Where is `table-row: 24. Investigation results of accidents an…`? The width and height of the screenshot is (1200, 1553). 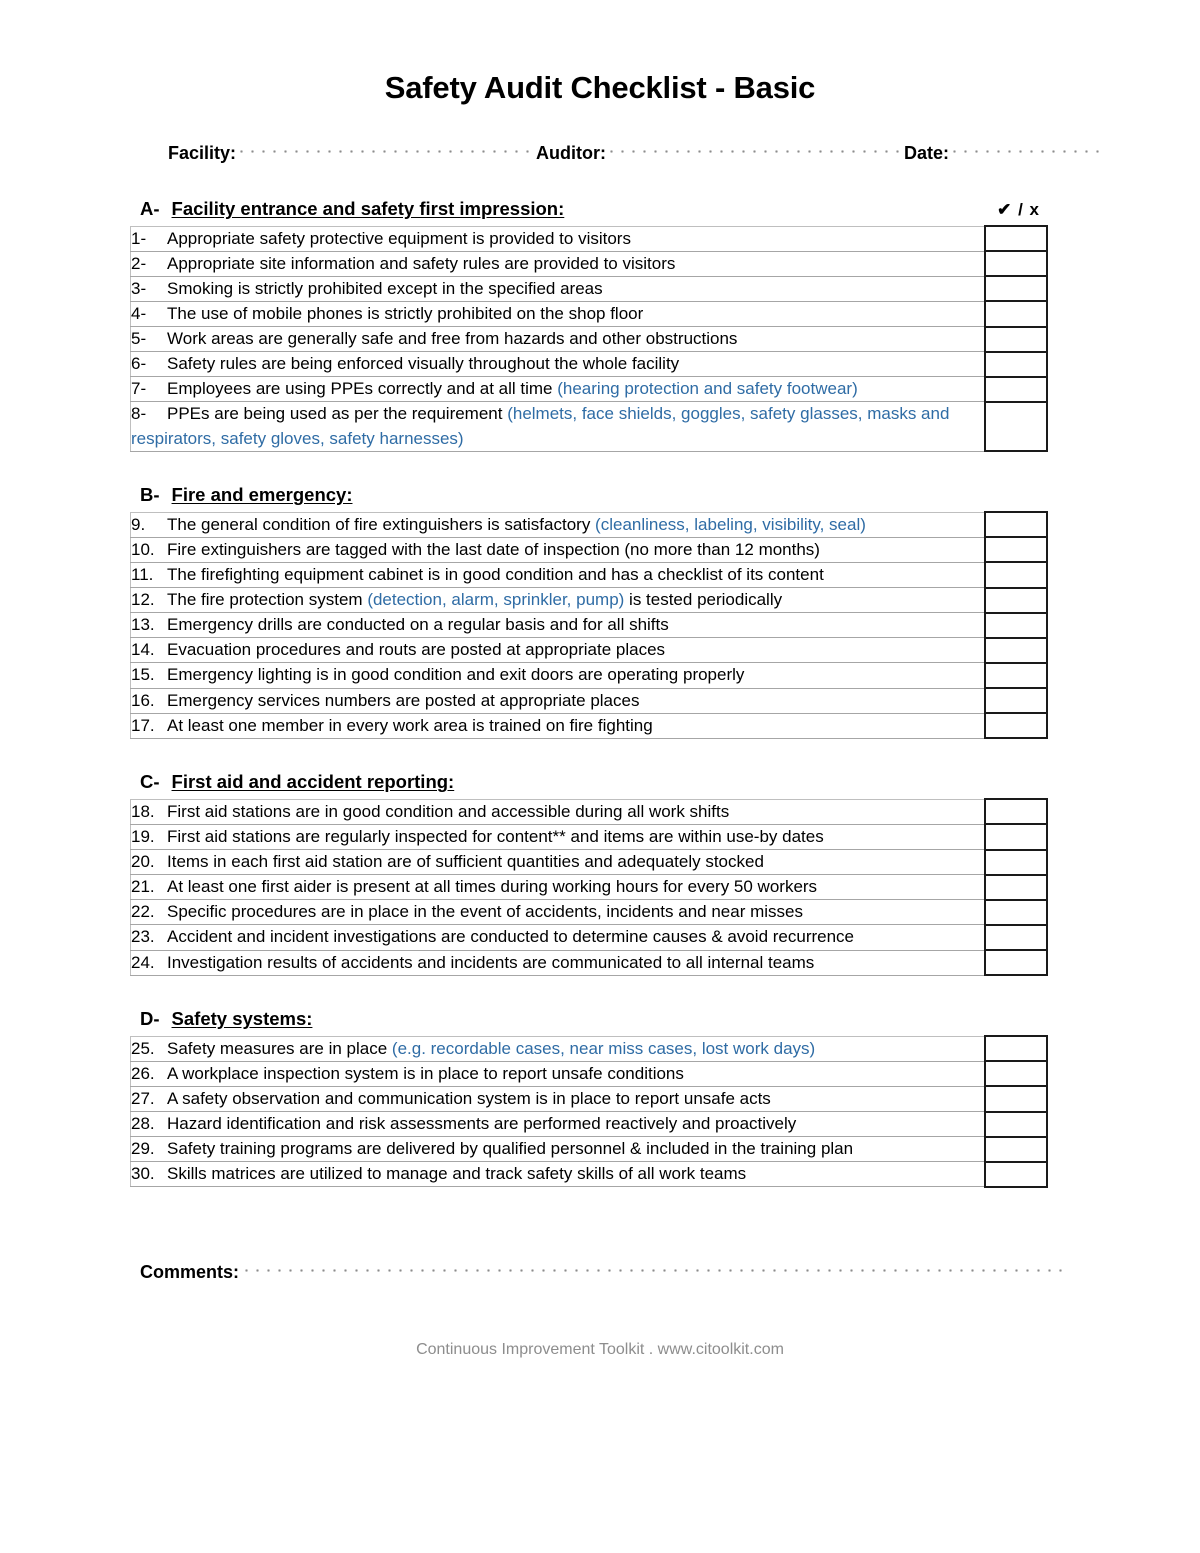 table-row: 24. Investigation results of accidents an… is located at coordinates (589, 962).